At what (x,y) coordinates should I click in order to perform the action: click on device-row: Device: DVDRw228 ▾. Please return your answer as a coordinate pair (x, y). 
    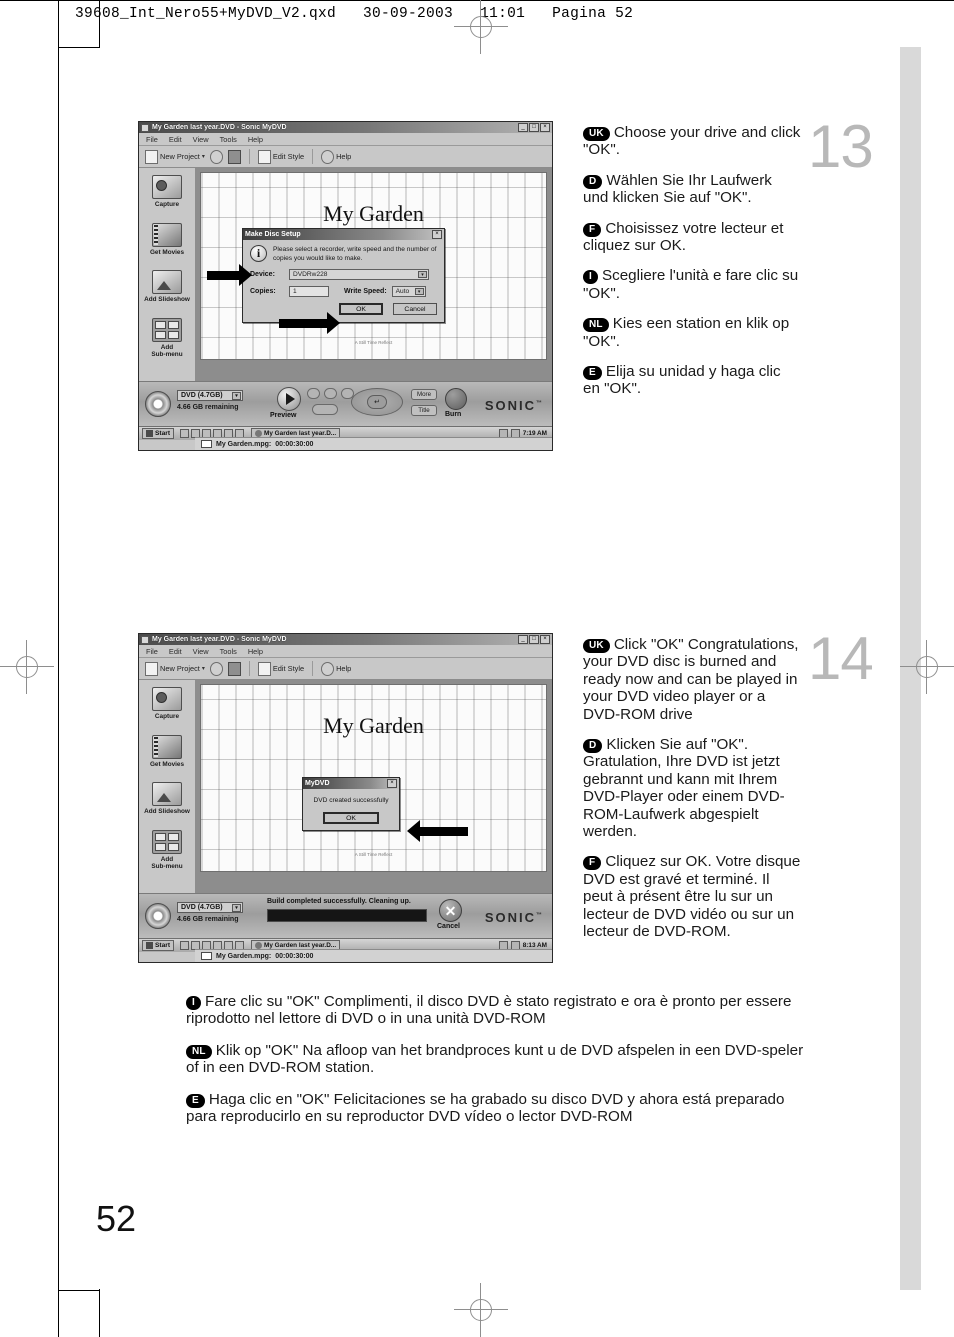
    Looking at the image, I should click on (343, 274).